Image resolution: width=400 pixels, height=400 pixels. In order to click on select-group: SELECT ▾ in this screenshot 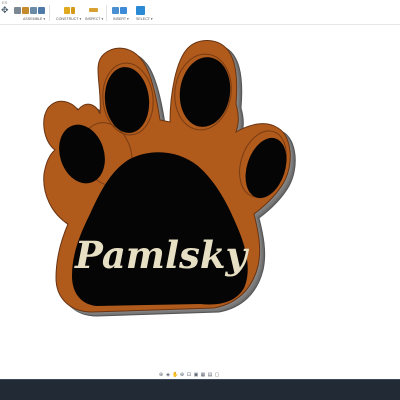, I will do `click(144, 14)`.